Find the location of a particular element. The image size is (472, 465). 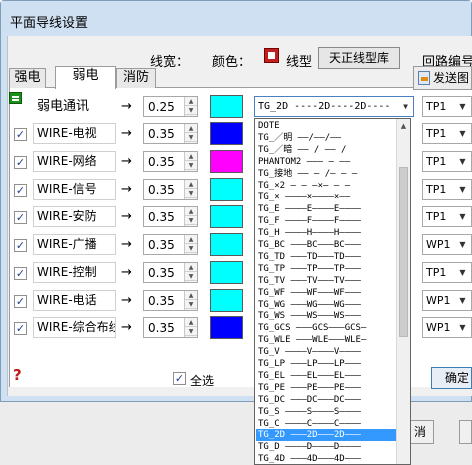

color-swatch-icon is located at coordinates (271, 55).